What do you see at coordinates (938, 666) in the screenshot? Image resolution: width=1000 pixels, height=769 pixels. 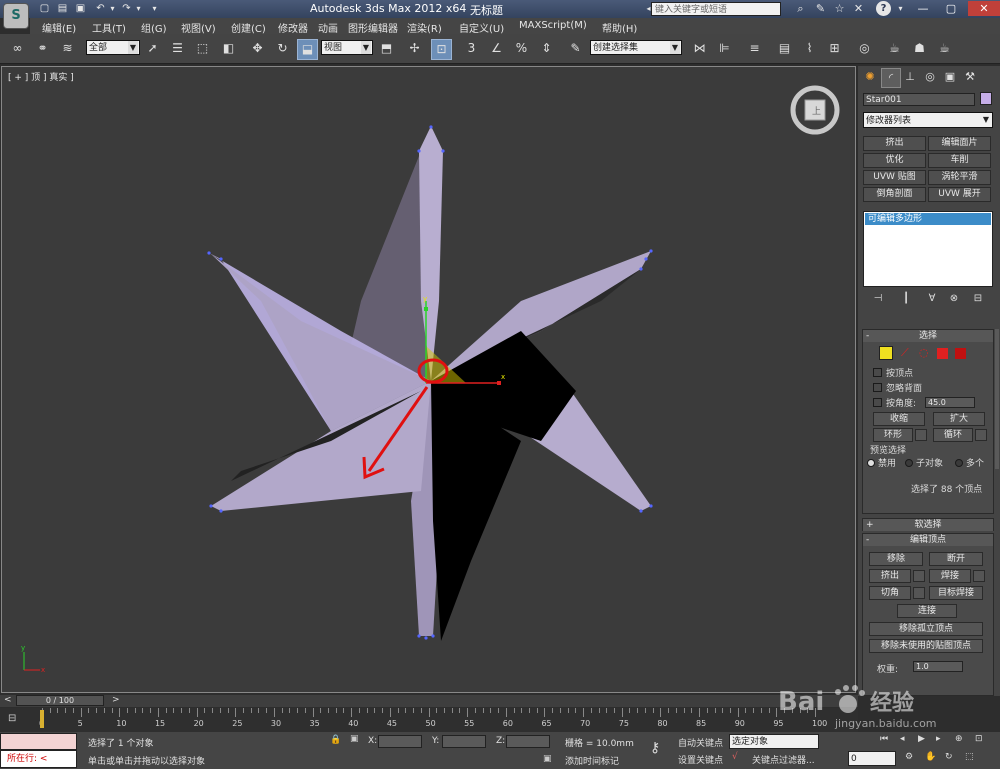 I see `weight-spinner: 1.0` at bounding box center [938, 666].